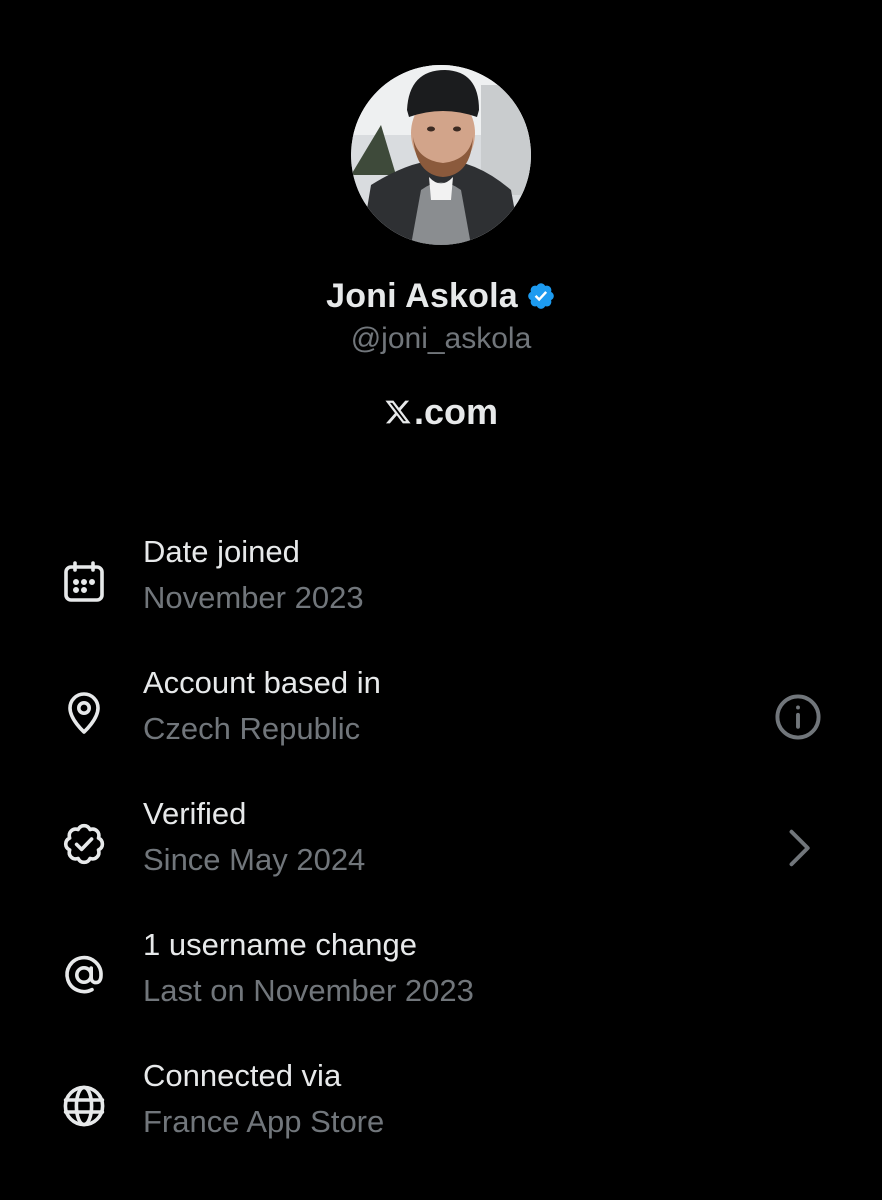  I want to click on verified-badge-icon, so click(541, 296).